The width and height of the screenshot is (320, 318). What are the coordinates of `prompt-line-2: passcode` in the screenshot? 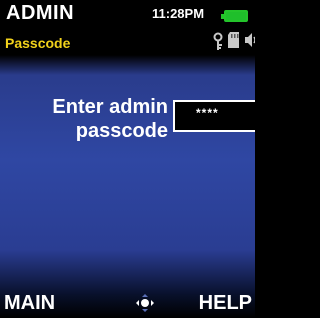 It's located at (121, 131).